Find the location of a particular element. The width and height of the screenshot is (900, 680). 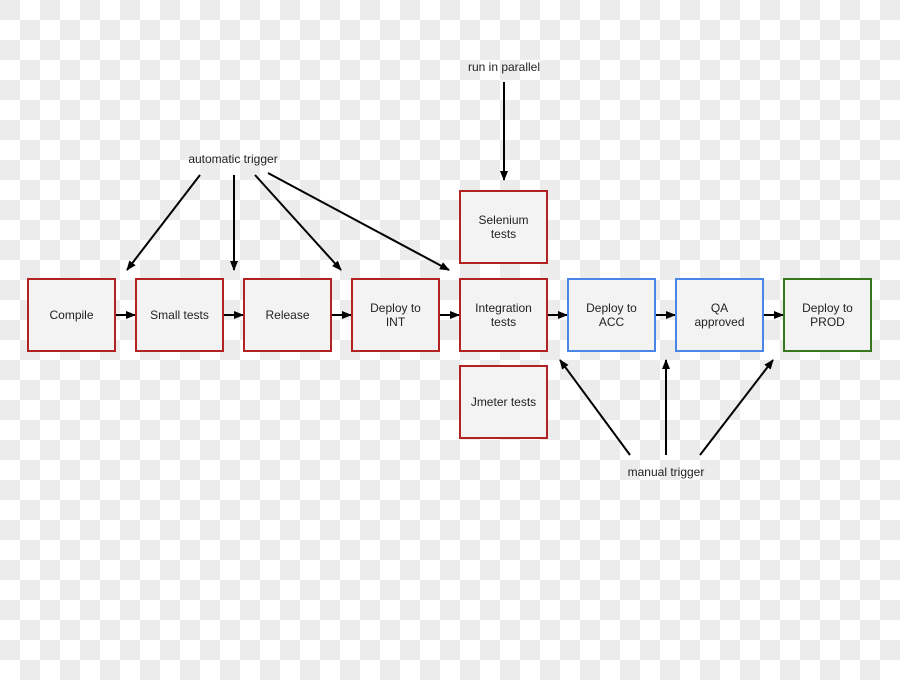

node-deploy-prod: Deploy toPROD is located at coordinates (827, 315).